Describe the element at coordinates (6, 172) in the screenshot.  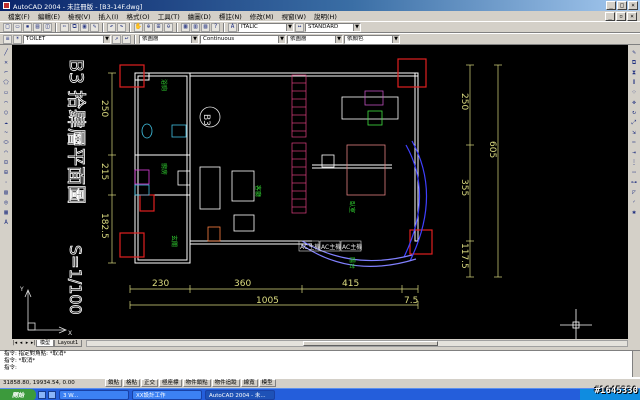
I see `make-block-icon: ⊞` at that location.